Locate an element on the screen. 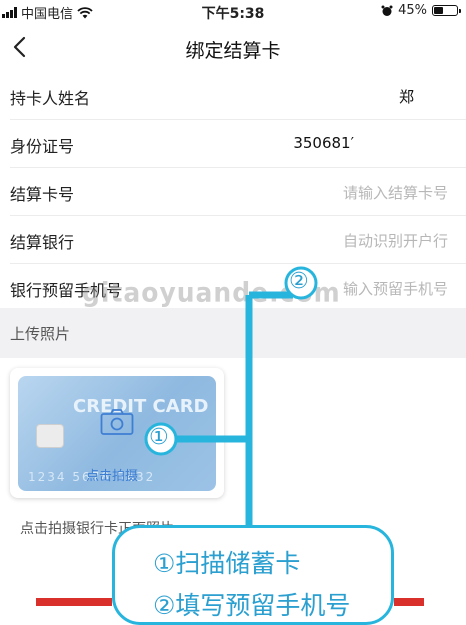 This screenshot has width=466, height=625. battery-level-fill is located at coordinates (438, 10).